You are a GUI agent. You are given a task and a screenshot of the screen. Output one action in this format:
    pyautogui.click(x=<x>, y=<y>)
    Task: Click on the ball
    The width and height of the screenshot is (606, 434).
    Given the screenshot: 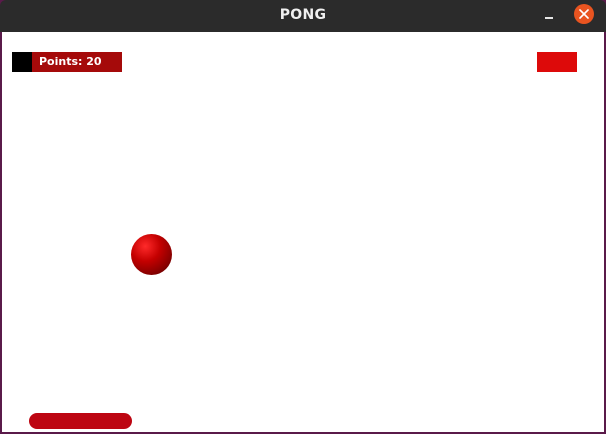 What is the action you would take?
    pyautogui.click(x=151, y=254)
    